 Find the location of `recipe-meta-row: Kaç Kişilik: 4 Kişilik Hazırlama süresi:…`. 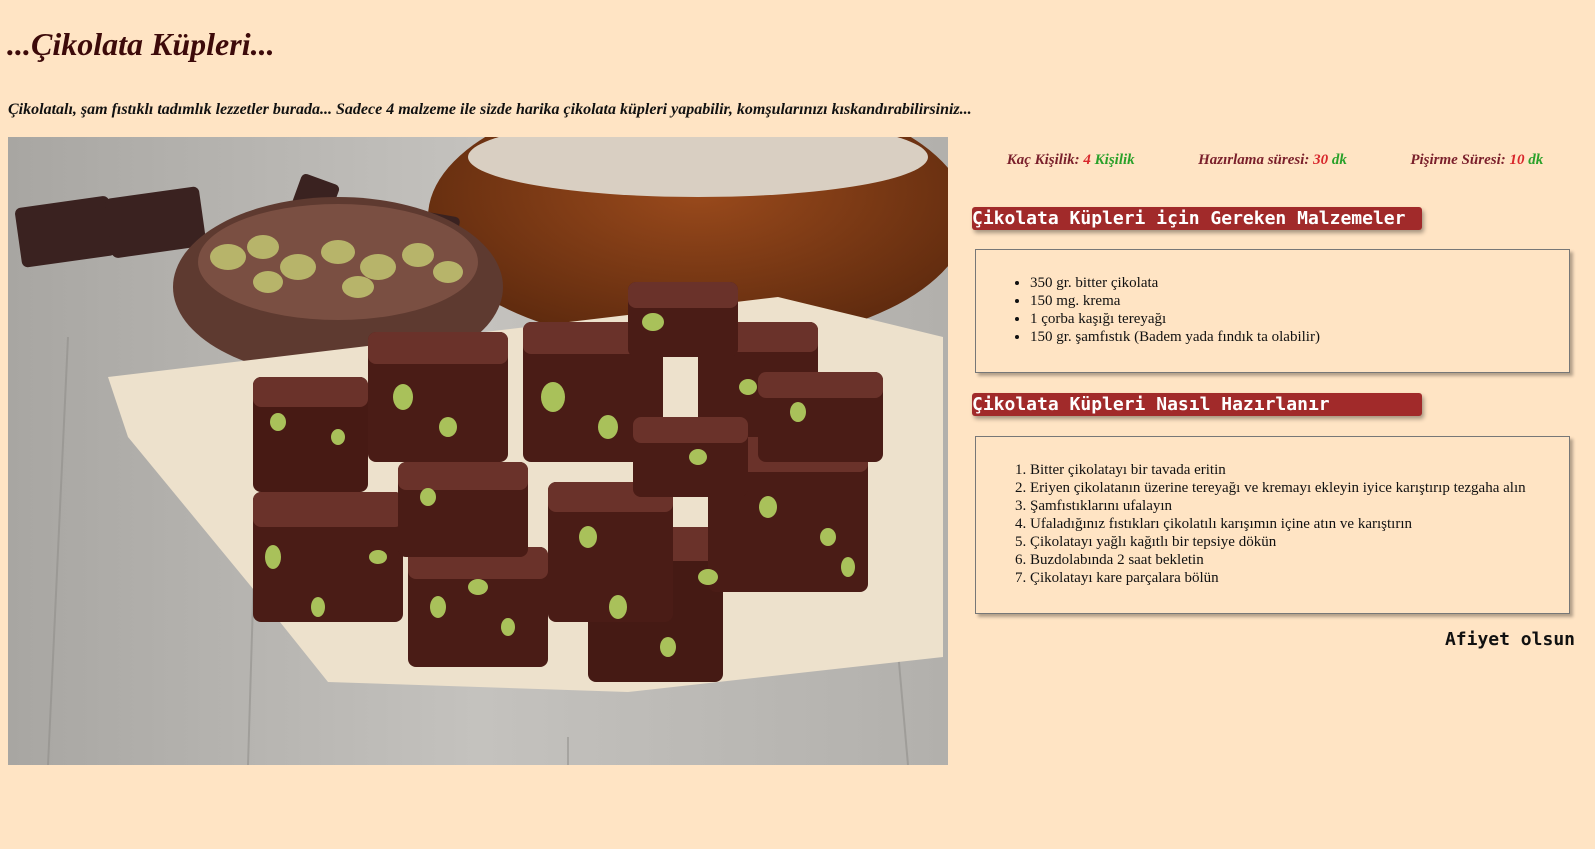

recipe-meta-row: Kaç Kişilik: 4 Kişilik Hazırlama süresi:… is located at coordinates (1275, 160).